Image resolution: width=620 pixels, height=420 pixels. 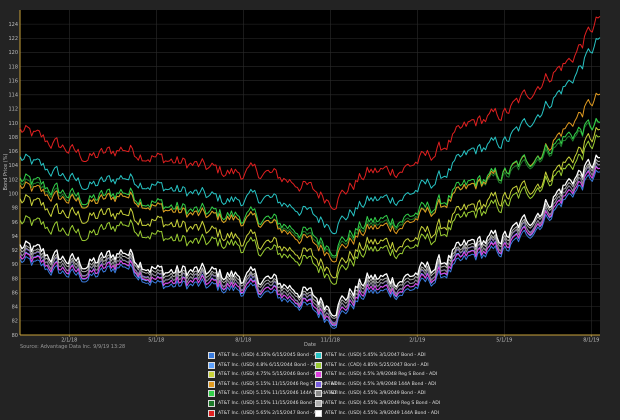 I want to click on y-tick-label: 104, so click(x=13, y=166).